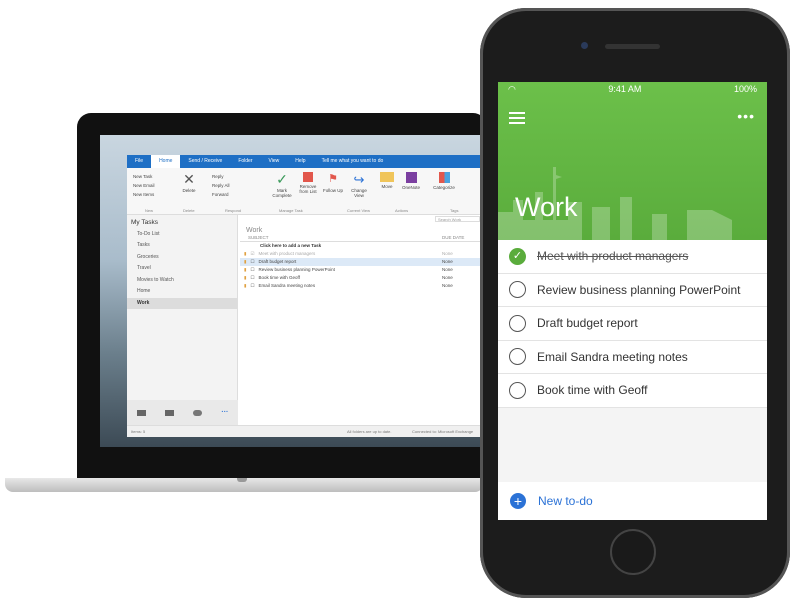  I want to click on wifi-icon: ◠, so click(512, 88).